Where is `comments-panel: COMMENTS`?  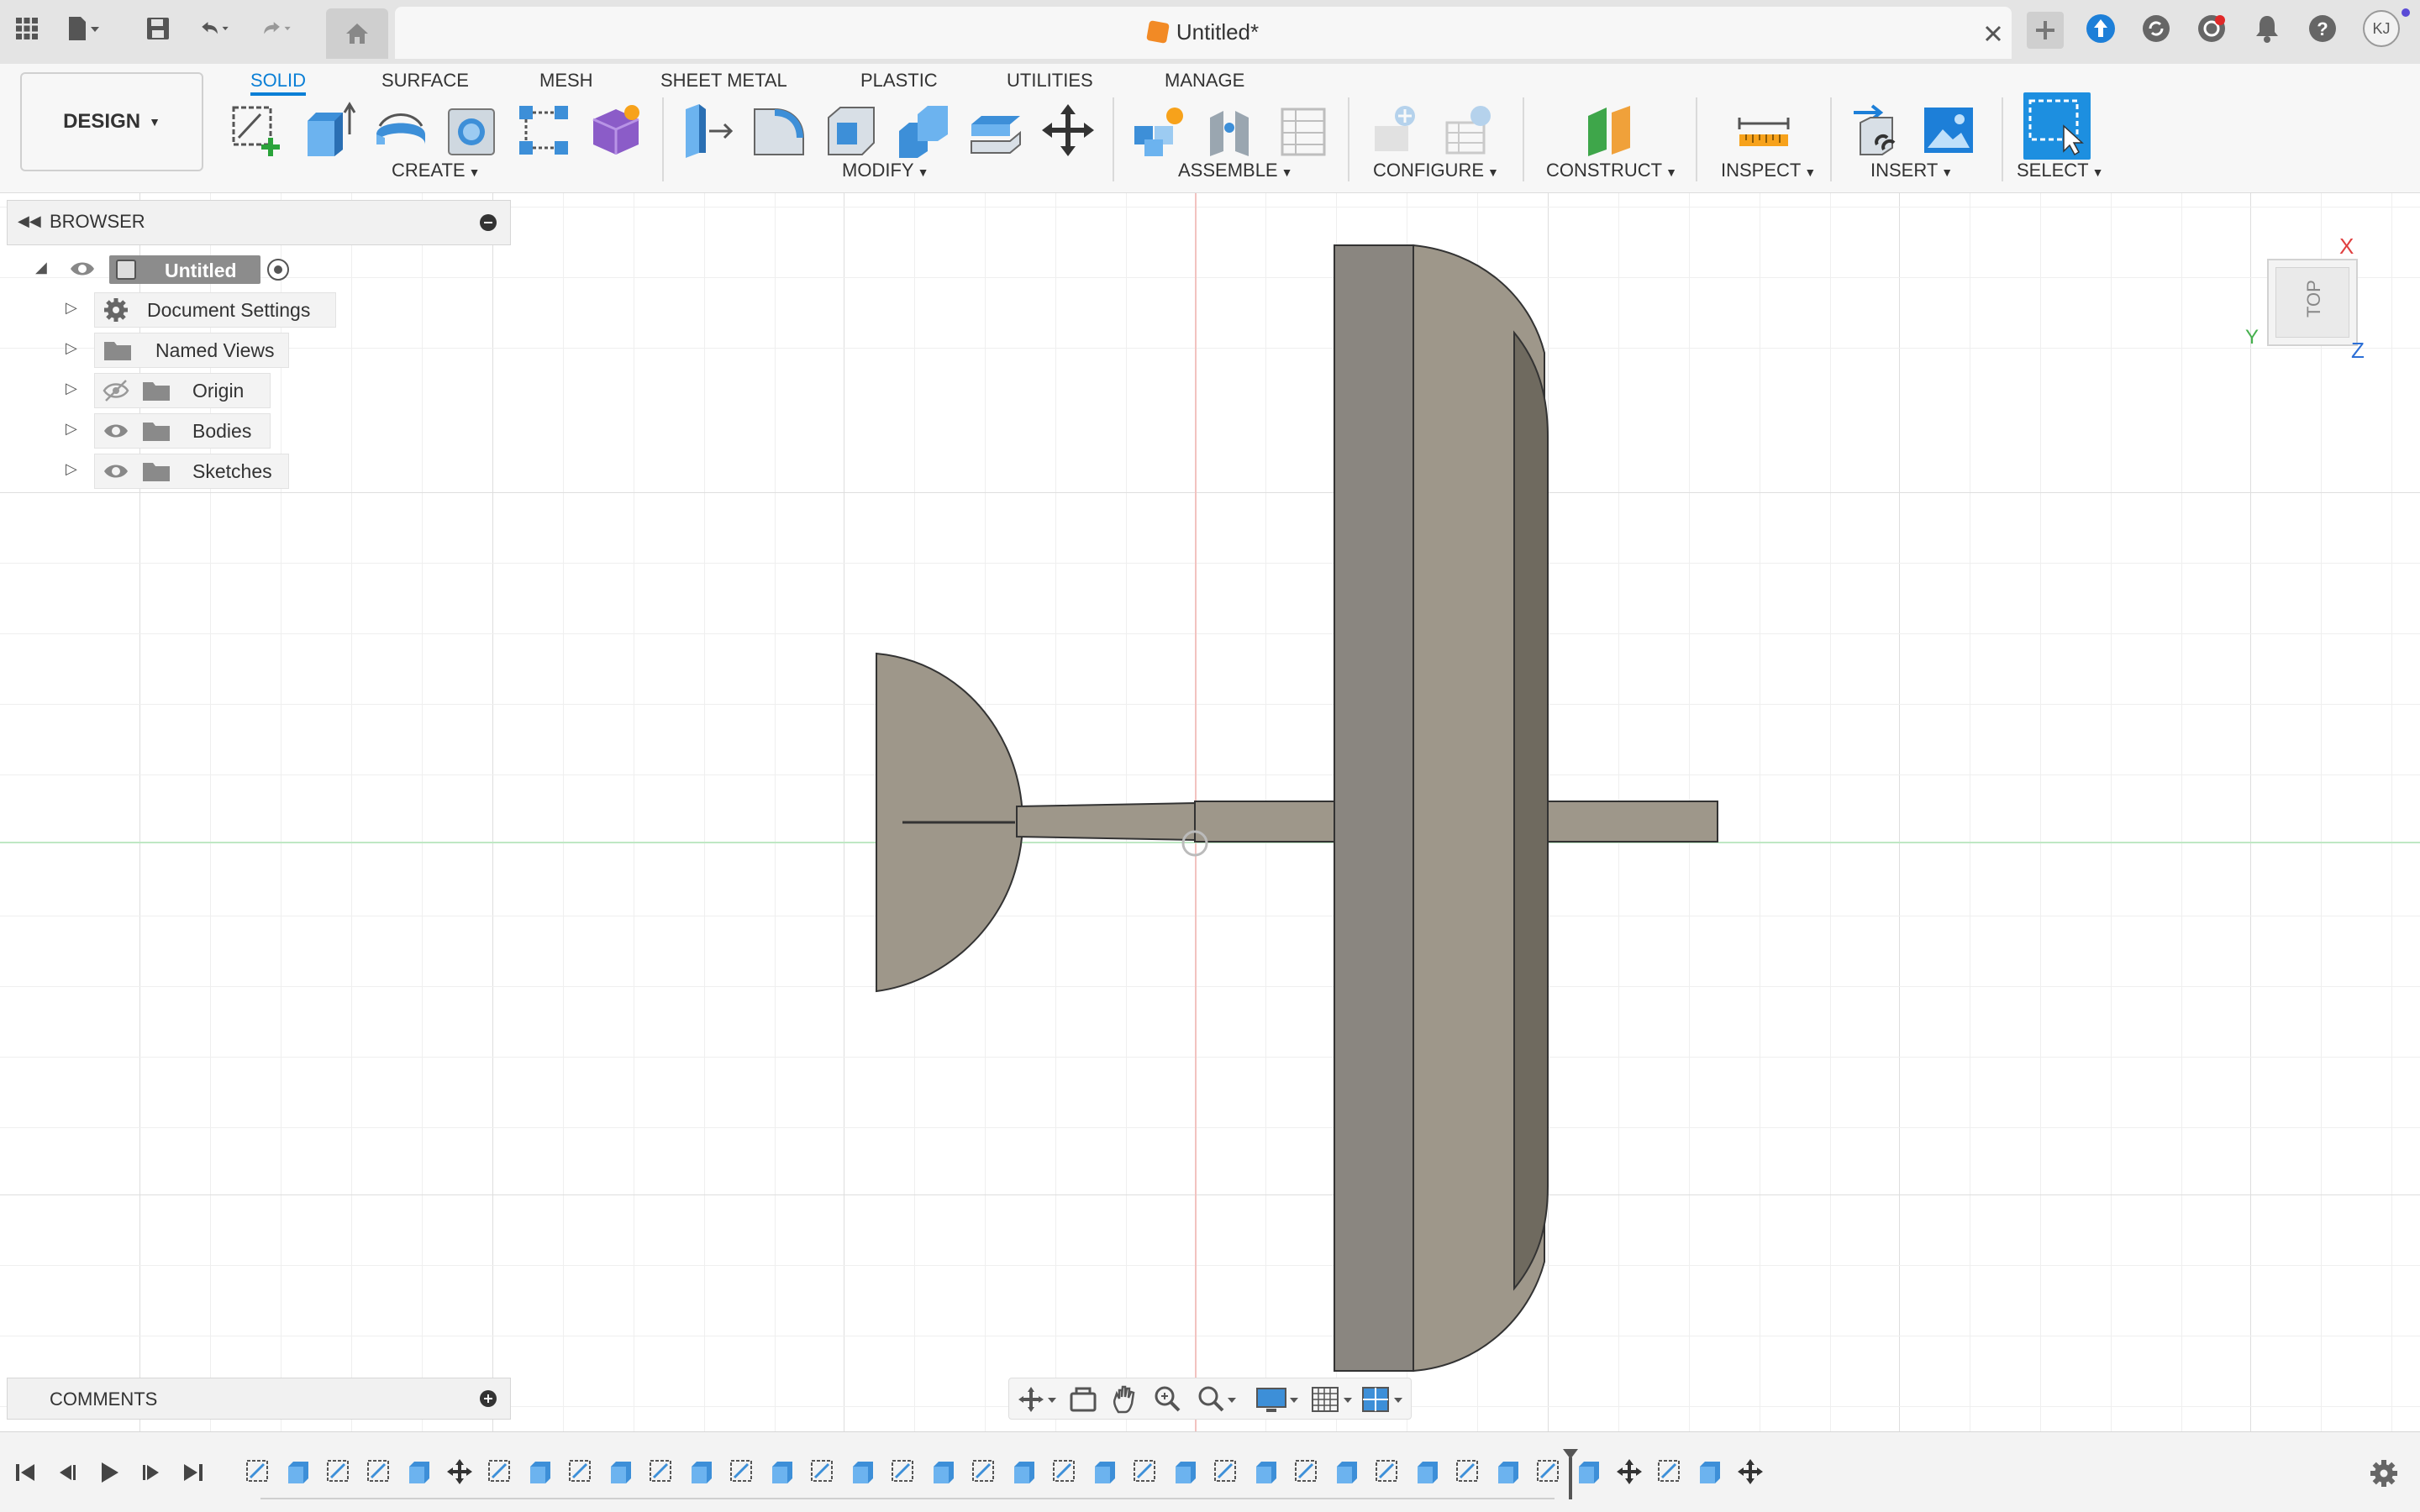 comments-panel: COMMENTS is located at coordinates (259, 1399).